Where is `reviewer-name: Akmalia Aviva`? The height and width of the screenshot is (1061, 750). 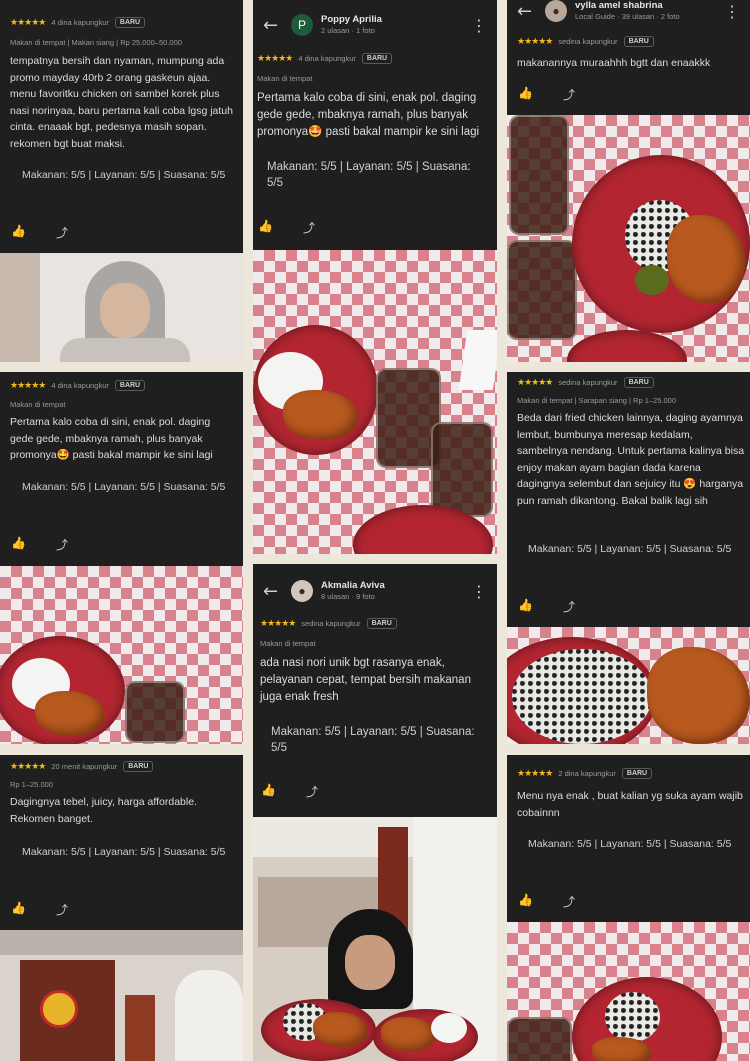 reviewer-name: Akmalia Aviva is located at coordinates (353, 586).